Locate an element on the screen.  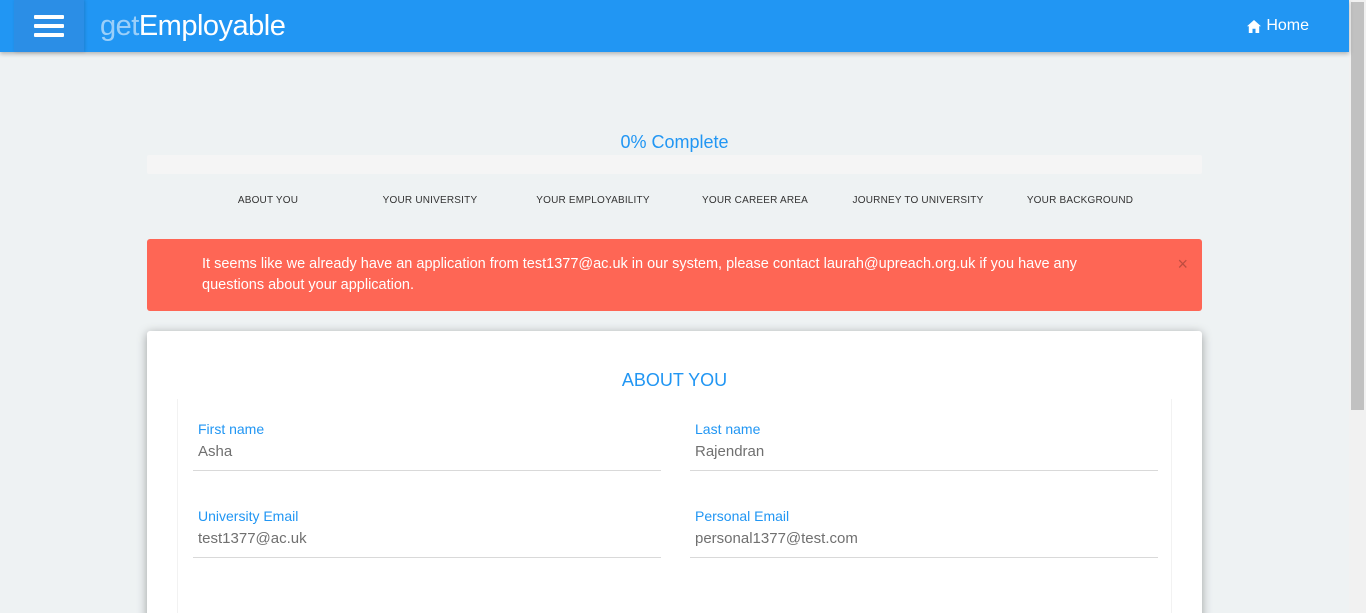
page-scrollbar is located at coordinates (1357, 306).